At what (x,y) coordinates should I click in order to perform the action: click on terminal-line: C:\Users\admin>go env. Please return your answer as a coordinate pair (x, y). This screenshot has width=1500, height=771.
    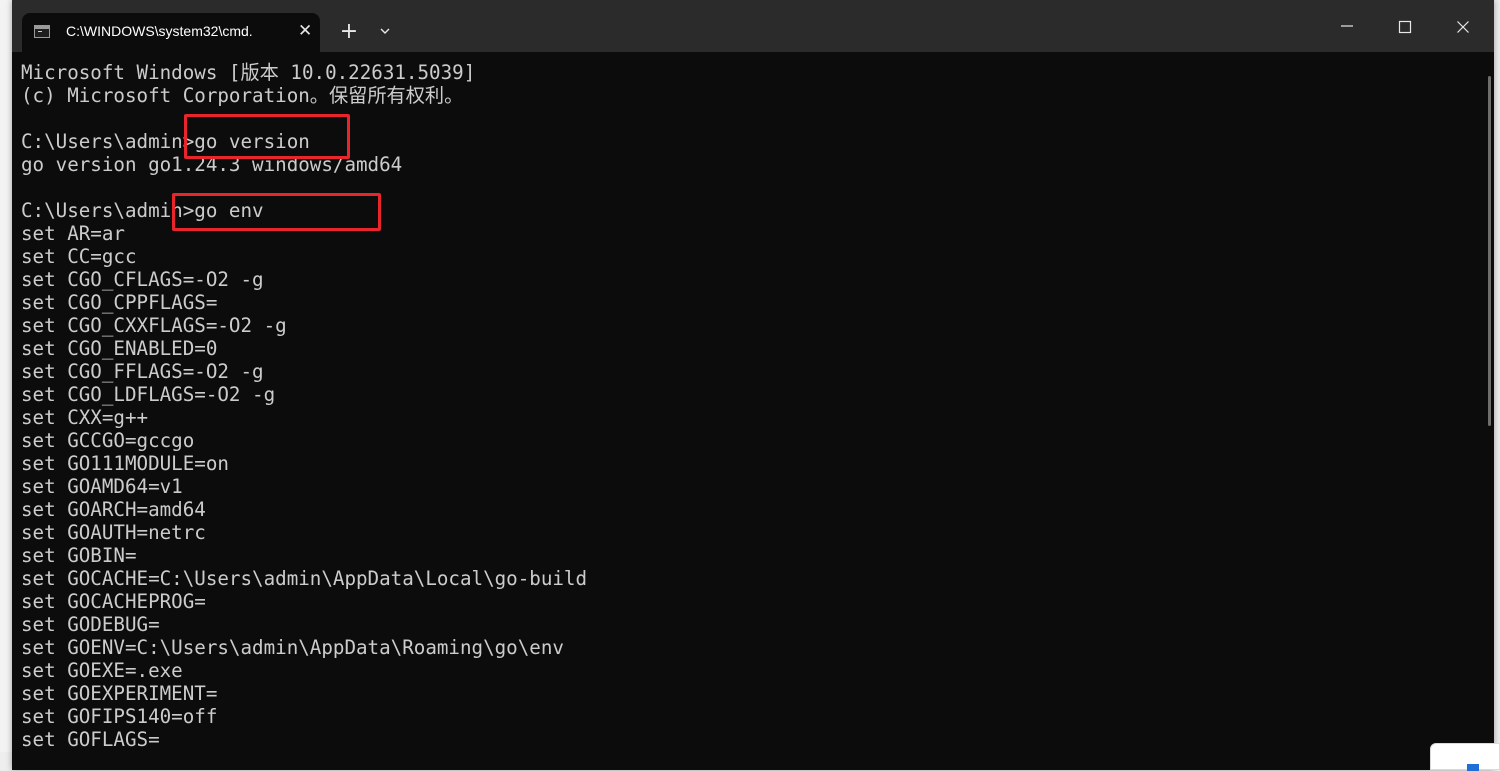
    Looking at the image, I should click on (142, 210).